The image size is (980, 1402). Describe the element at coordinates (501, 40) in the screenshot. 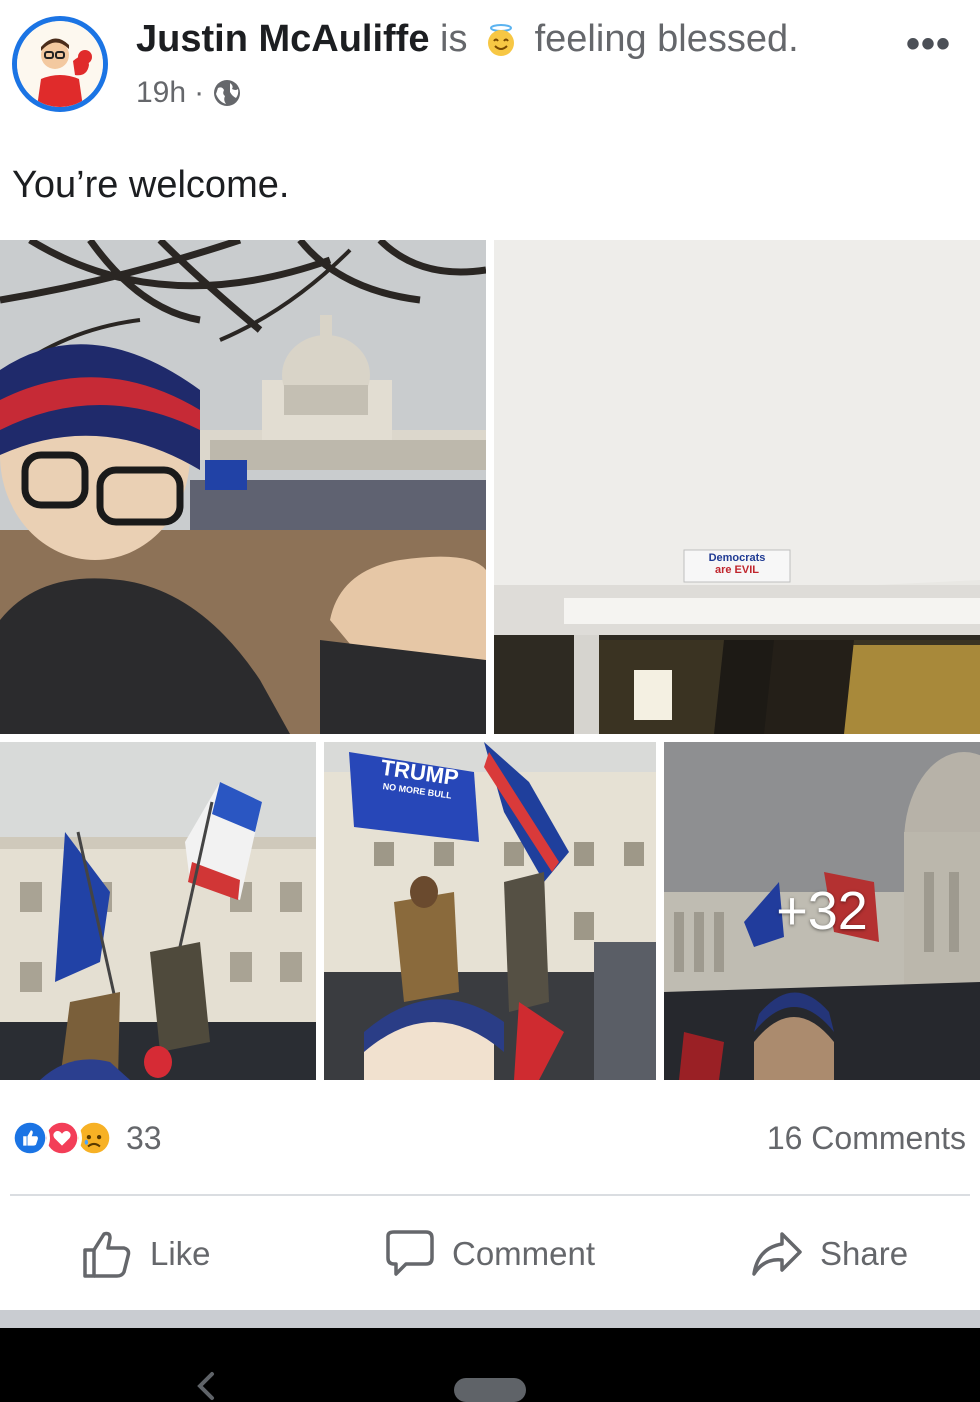

I see `angel-smile-emoji-icon` at that location.